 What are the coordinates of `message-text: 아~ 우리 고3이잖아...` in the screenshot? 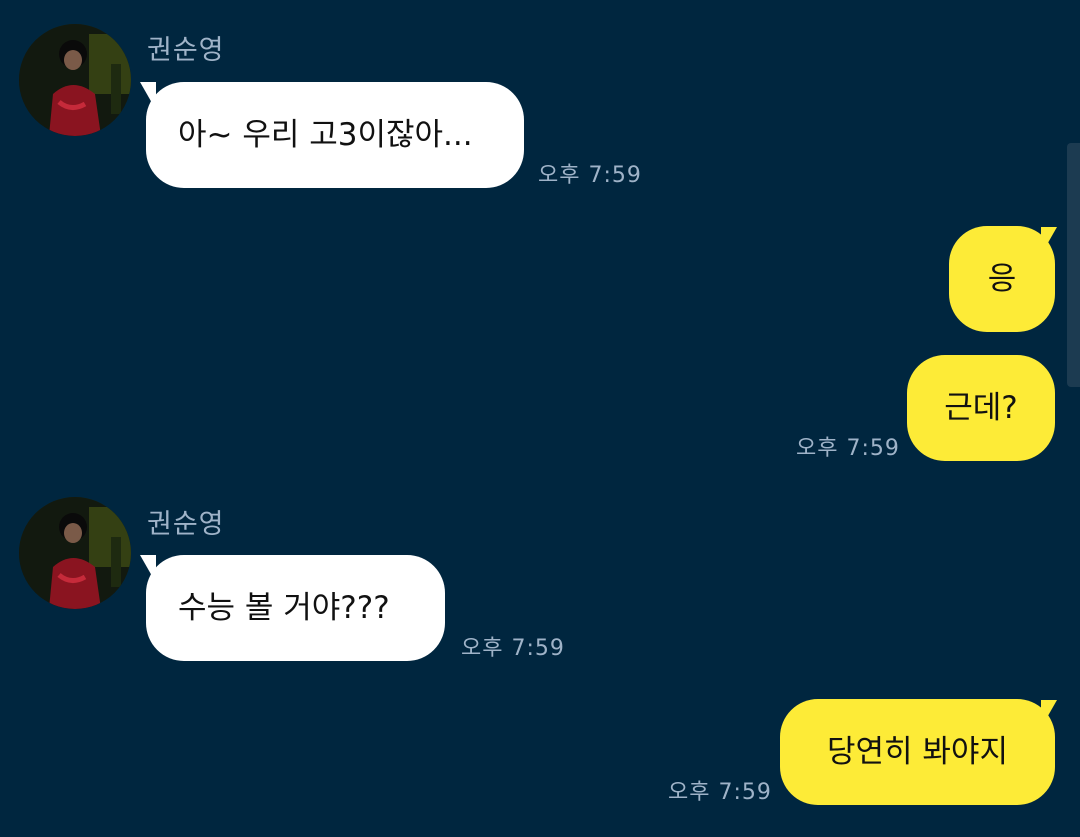 It's located at (325, 134).